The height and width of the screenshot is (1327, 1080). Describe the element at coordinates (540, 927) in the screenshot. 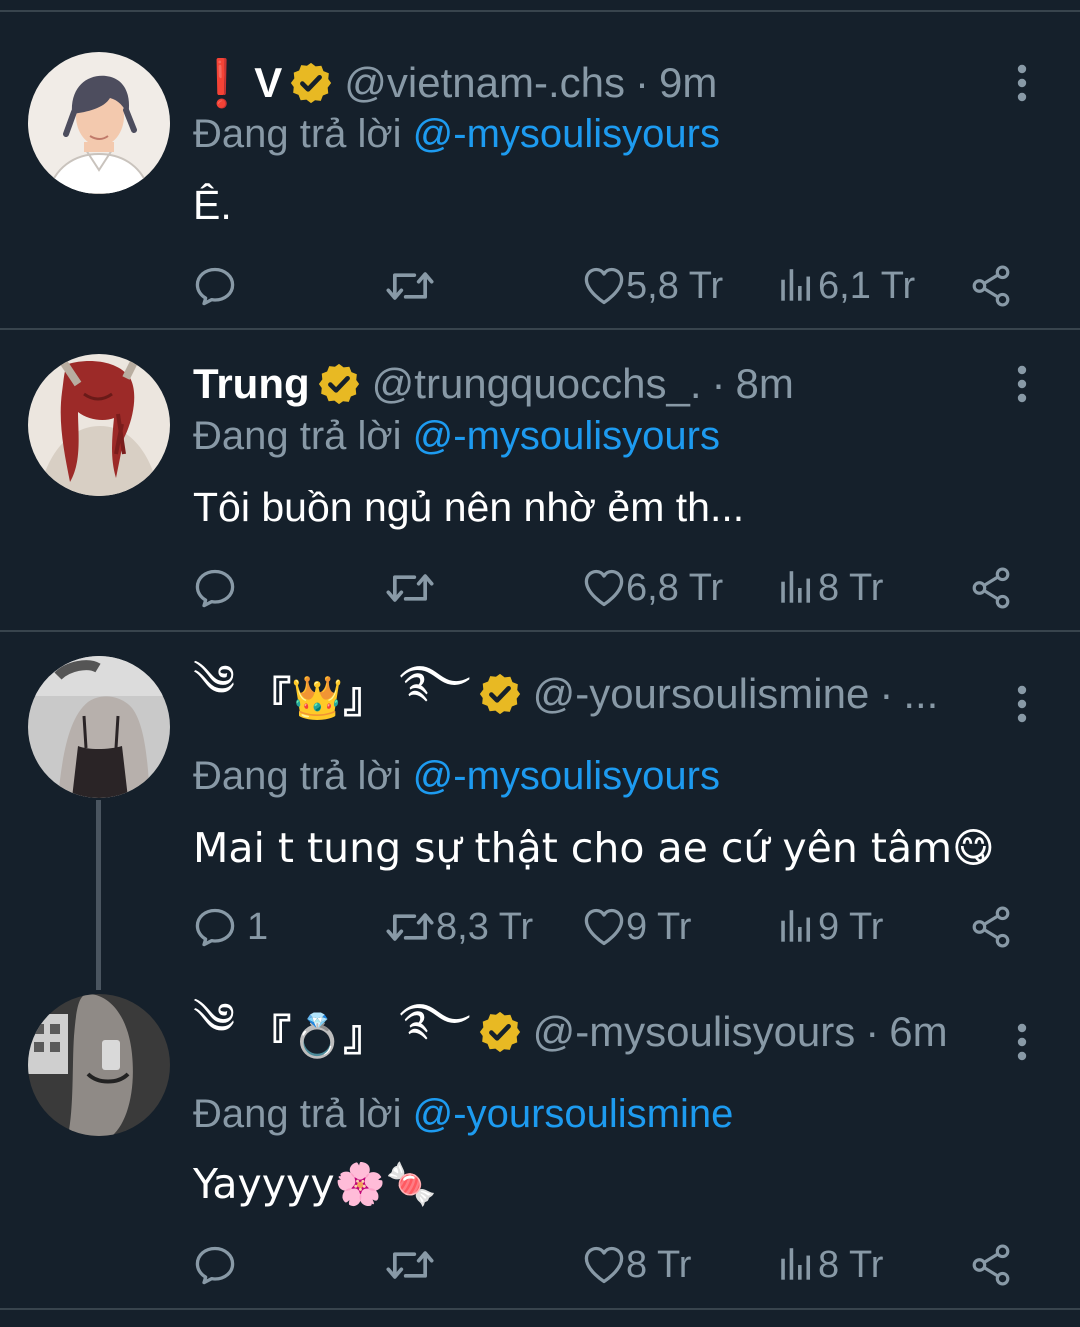

I see `tweet-actions: 1 8,3 Tr 9 Tr 9 Tr` at that location.